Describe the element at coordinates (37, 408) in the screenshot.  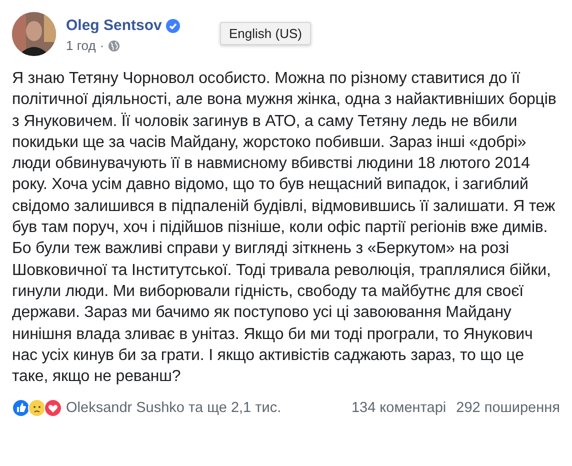
I see `sad-reaction-icon` at that location.